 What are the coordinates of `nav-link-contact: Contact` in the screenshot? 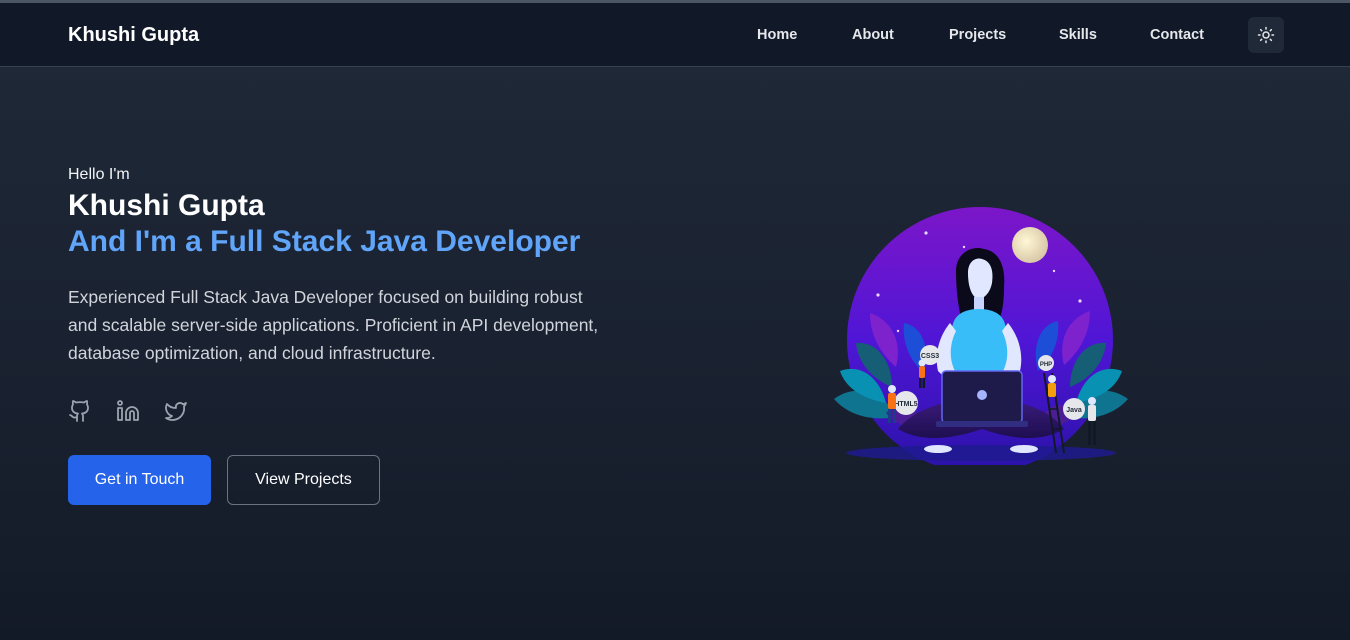 It's located at (1177, 35).